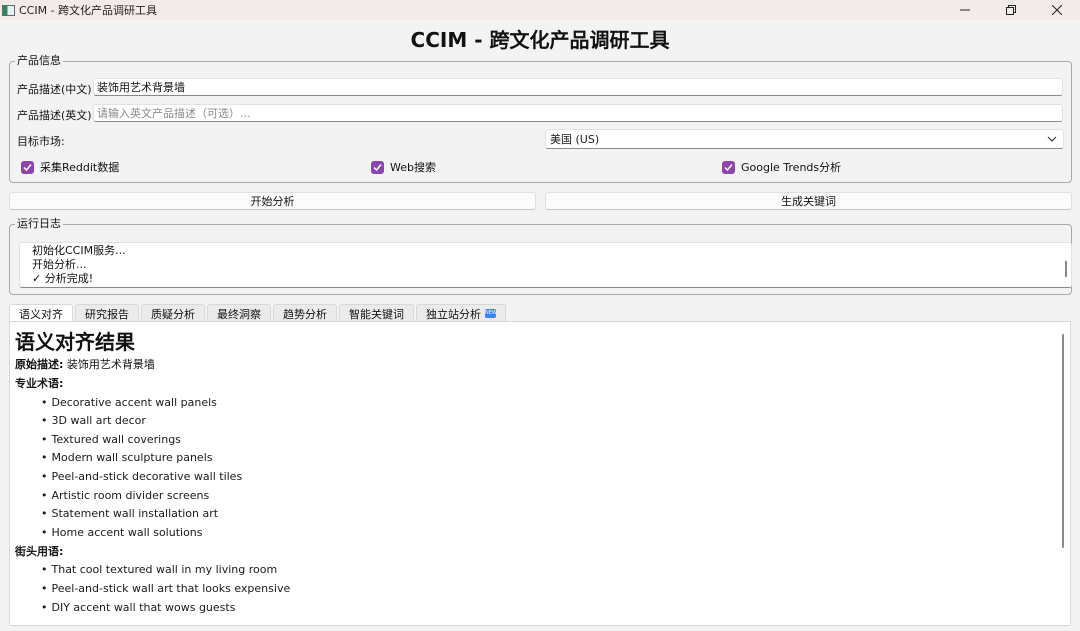  Describe the element at coordinates (545, 265) in the screenshot. I see `log-output: 初始化CCIM服务... 开始分析... ✓ 分析完成!` at that location.